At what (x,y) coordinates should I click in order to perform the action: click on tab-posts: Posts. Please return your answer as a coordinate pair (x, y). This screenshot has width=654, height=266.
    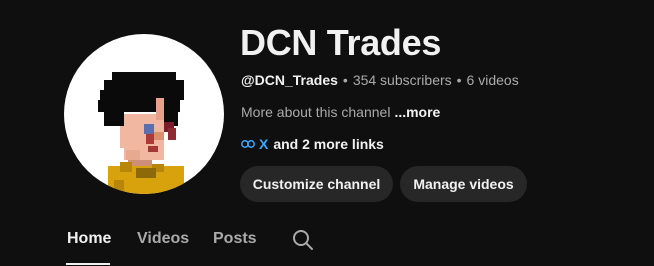
    Looking at the image, I should click on (235, 239).